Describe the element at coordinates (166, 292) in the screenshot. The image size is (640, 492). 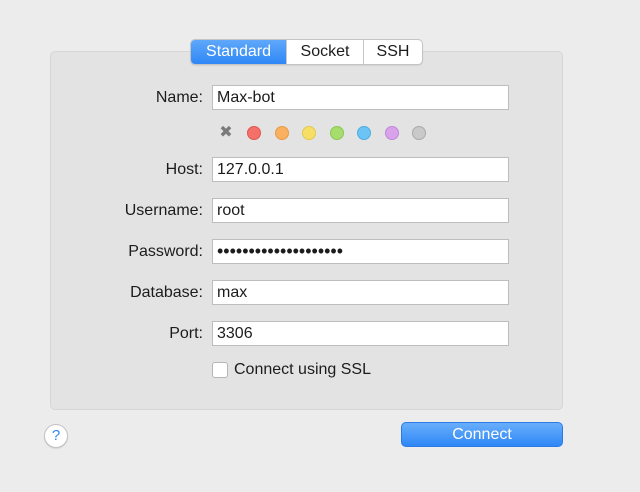
I see `database-label: Database:` at that location.